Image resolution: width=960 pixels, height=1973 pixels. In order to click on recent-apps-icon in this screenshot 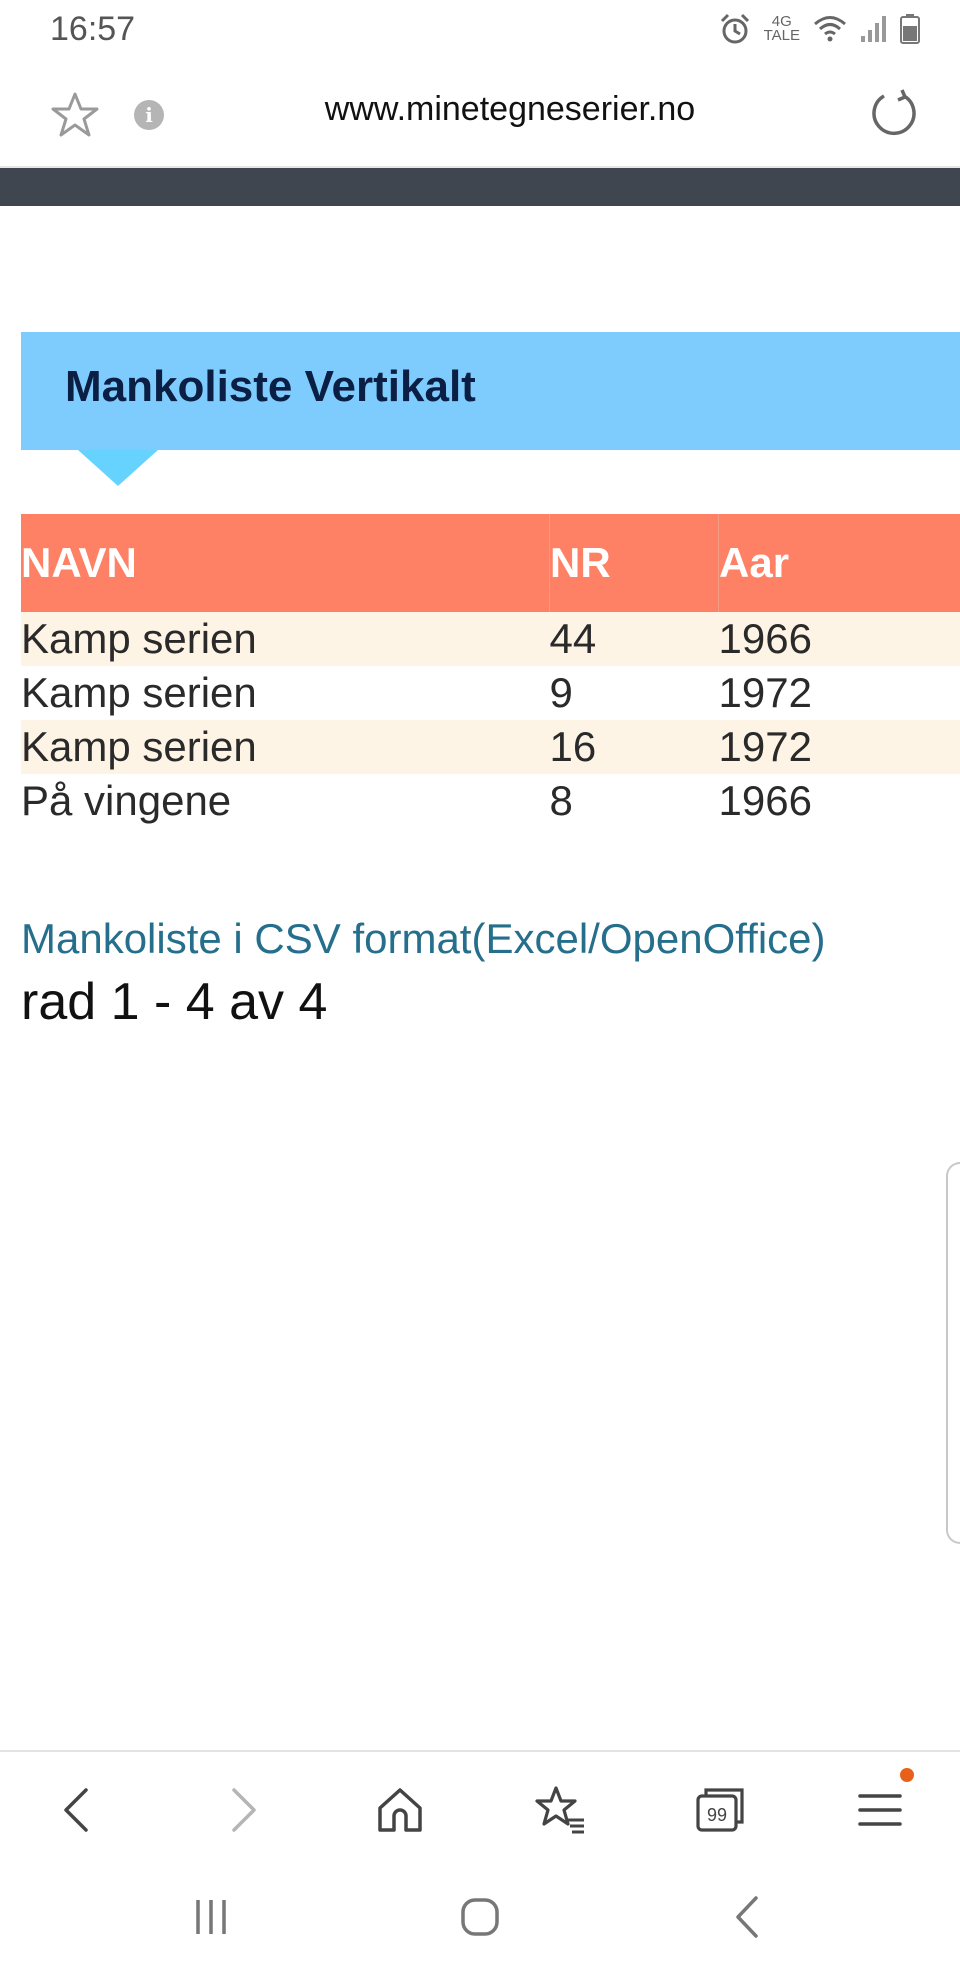, I will do `click(211, 1917)`.